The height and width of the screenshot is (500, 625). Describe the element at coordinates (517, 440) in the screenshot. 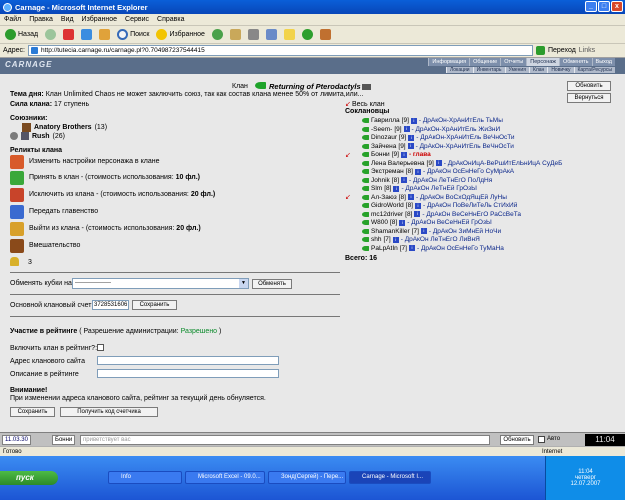

I see `chat-refresh-button: Обновить` at that location.